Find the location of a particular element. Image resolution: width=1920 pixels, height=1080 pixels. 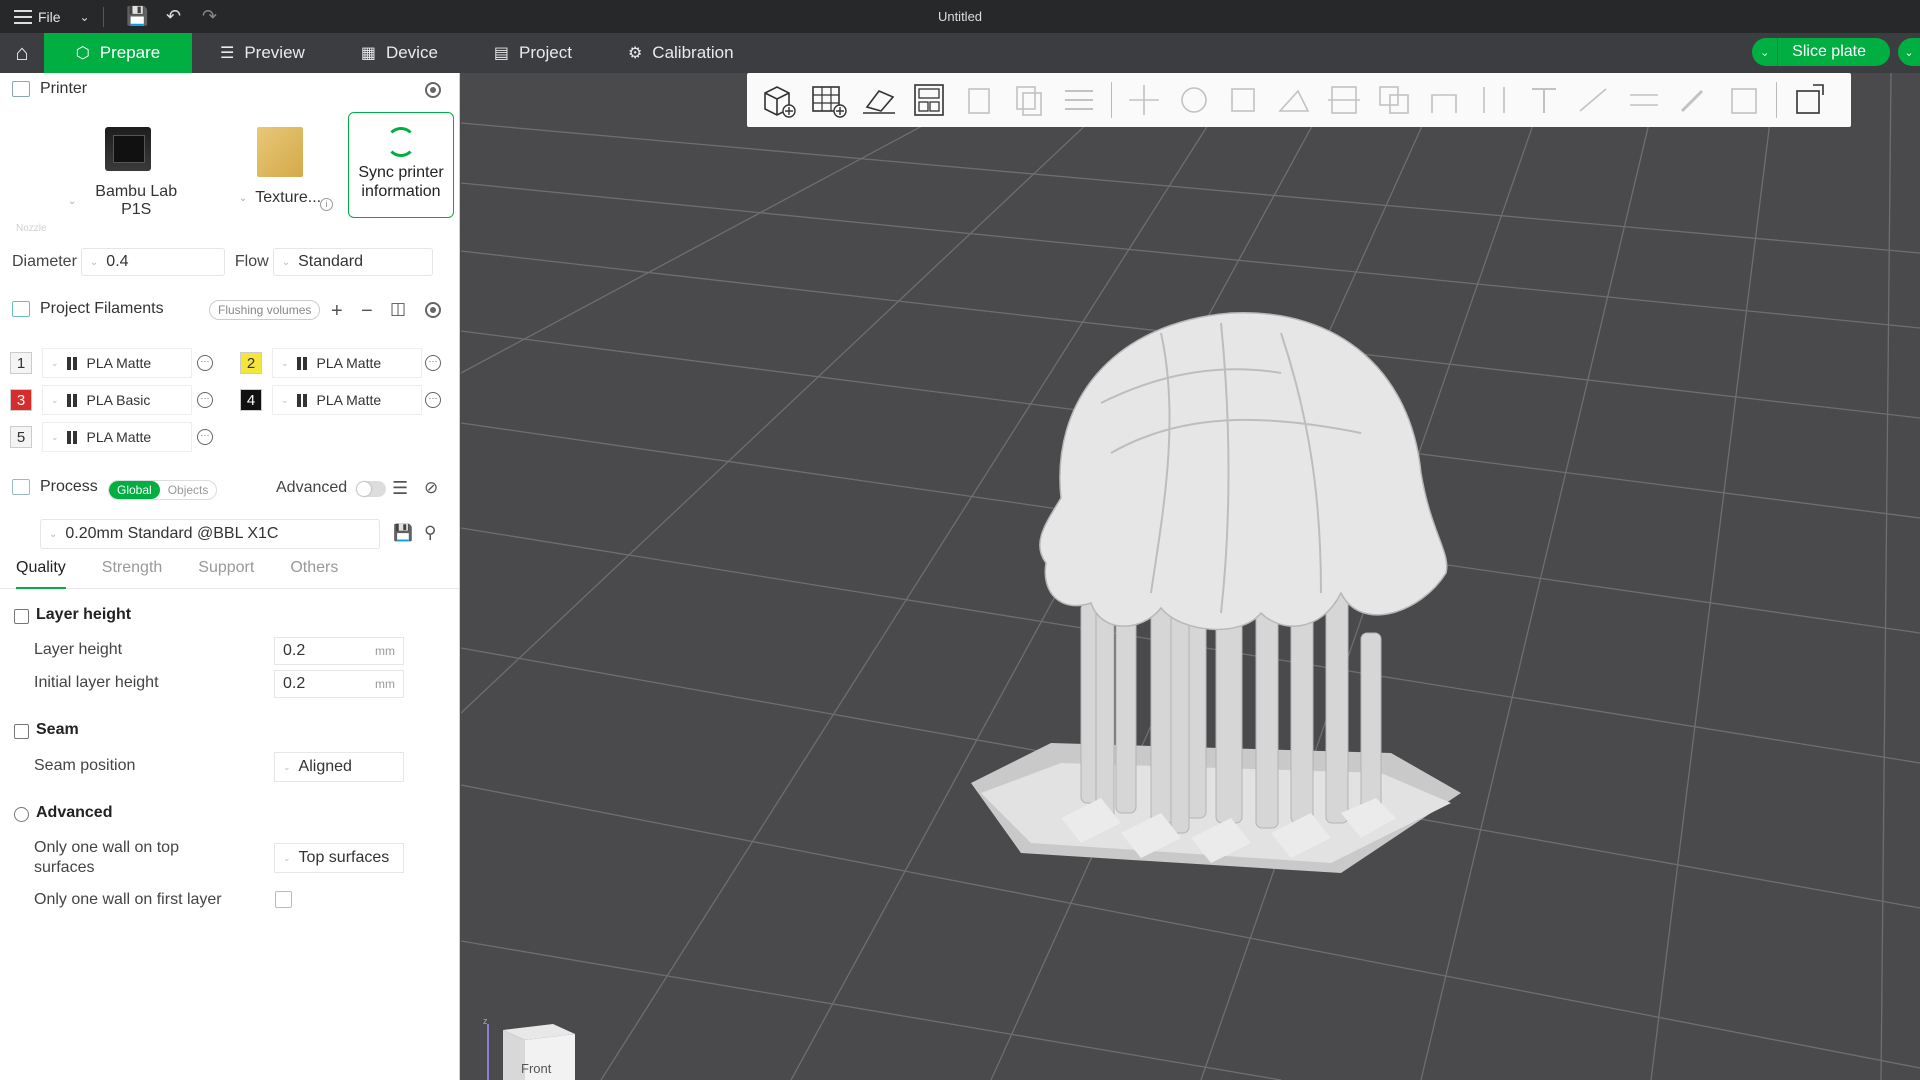

support-paint-tool is located at coordinates (1444, 100).